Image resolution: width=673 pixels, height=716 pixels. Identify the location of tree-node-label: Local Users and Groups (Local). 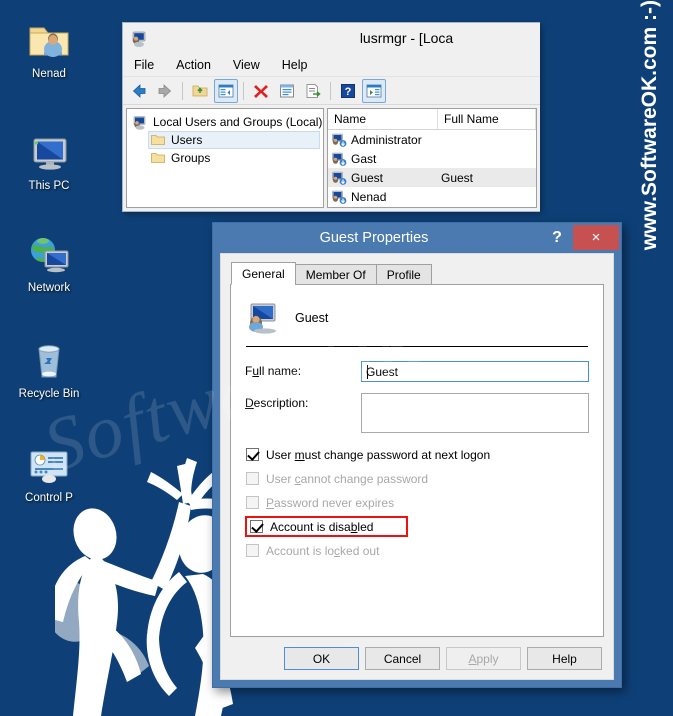
(238, 122).